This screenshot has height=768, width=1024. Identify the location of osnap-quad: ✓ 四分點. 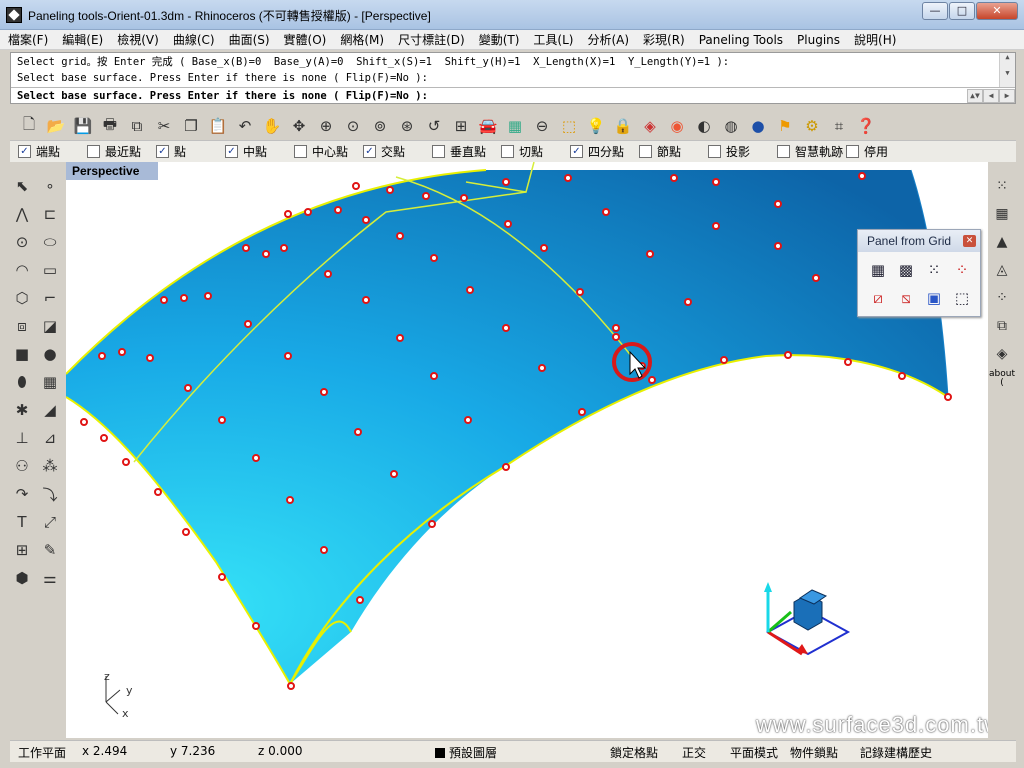
(596, 151).